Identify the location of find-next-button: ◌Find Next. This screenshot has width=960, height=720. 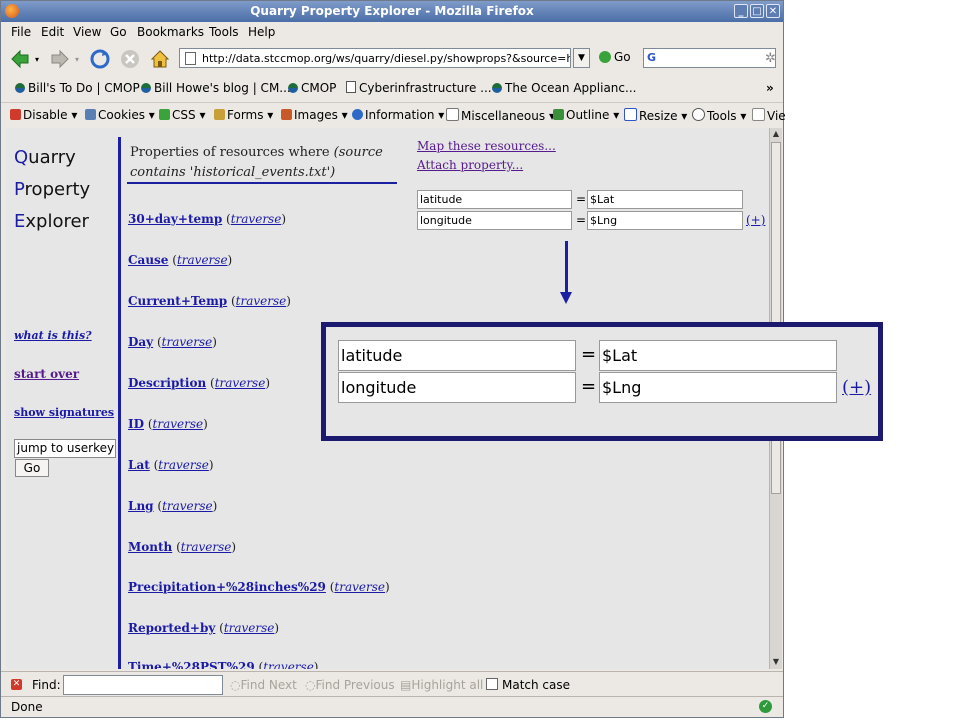
(263, 685).